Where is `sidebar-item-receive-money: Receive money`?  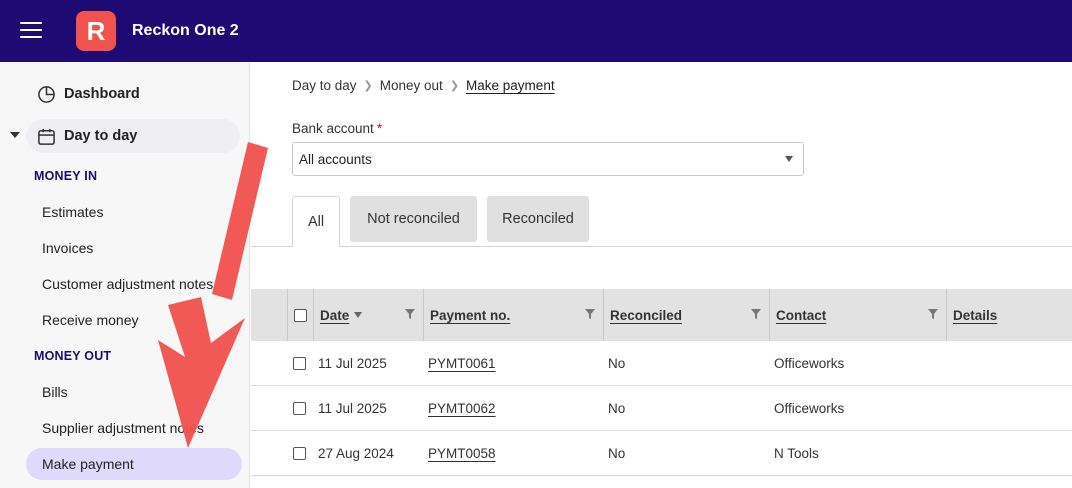 sidebar-item-receive-money: Receive money is located at coordinates (134, 320).